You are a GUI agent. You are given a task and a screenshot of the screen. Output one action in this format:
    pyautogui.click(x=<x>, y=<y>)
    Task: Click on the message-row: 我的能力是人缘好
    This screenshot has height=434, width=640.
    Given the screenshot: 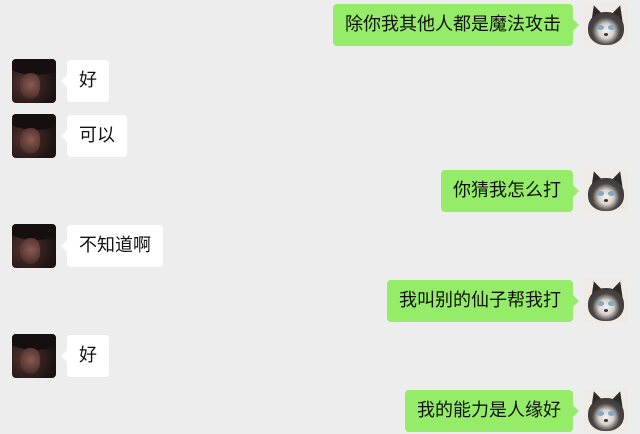 What is the action you would take?
    pyautogui.click(x=320, y=411)
    